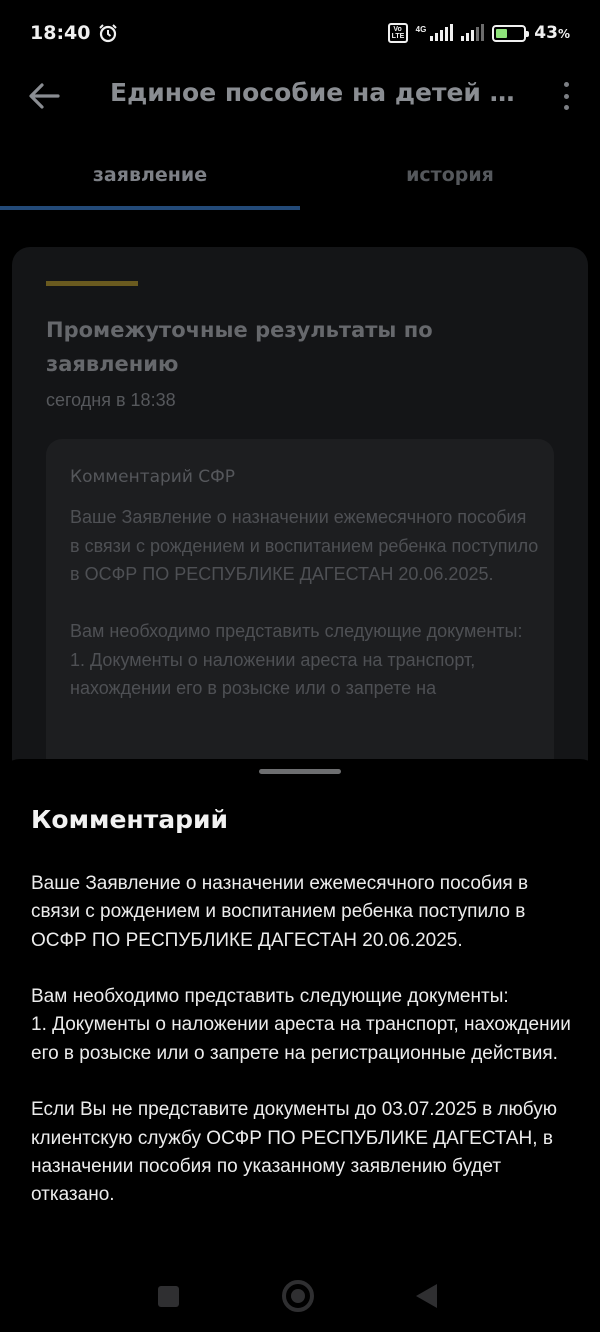 The height and width of the screenshot is (1332, 600). I want to click on signal-icon-sim2, so click(473, 32).